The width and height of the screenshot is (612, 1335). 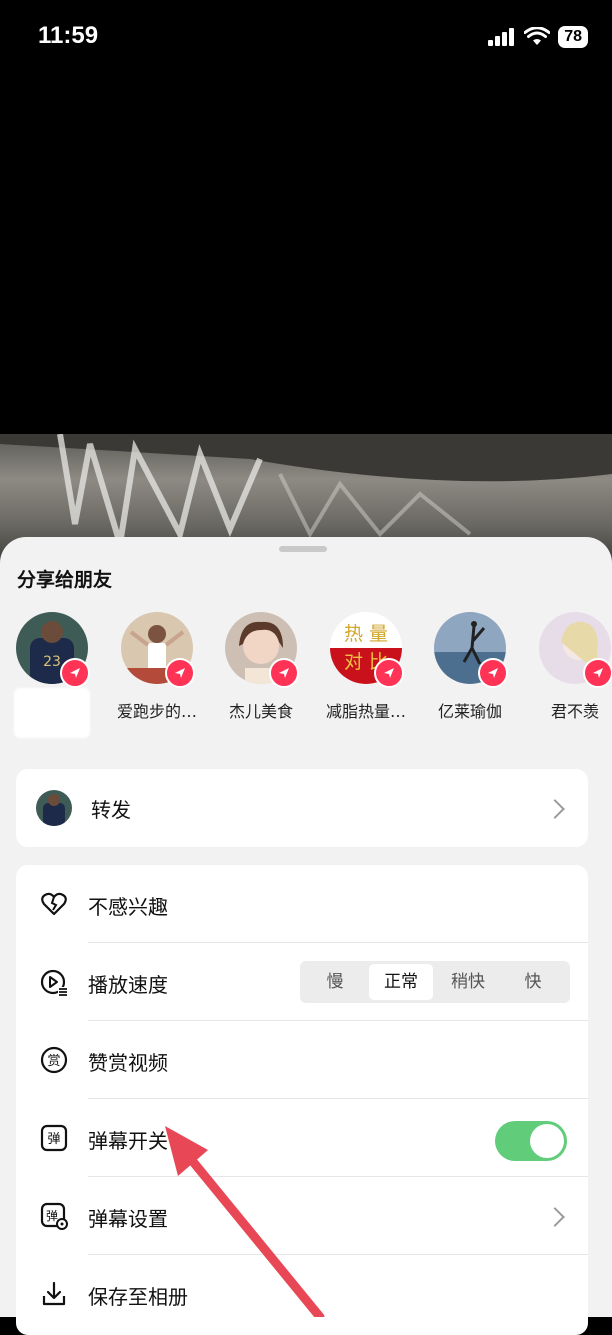 What do you see at coordinates (52, 662) in the screenshot?
I see `svg-text: 23` at bounding box center [52, 662].